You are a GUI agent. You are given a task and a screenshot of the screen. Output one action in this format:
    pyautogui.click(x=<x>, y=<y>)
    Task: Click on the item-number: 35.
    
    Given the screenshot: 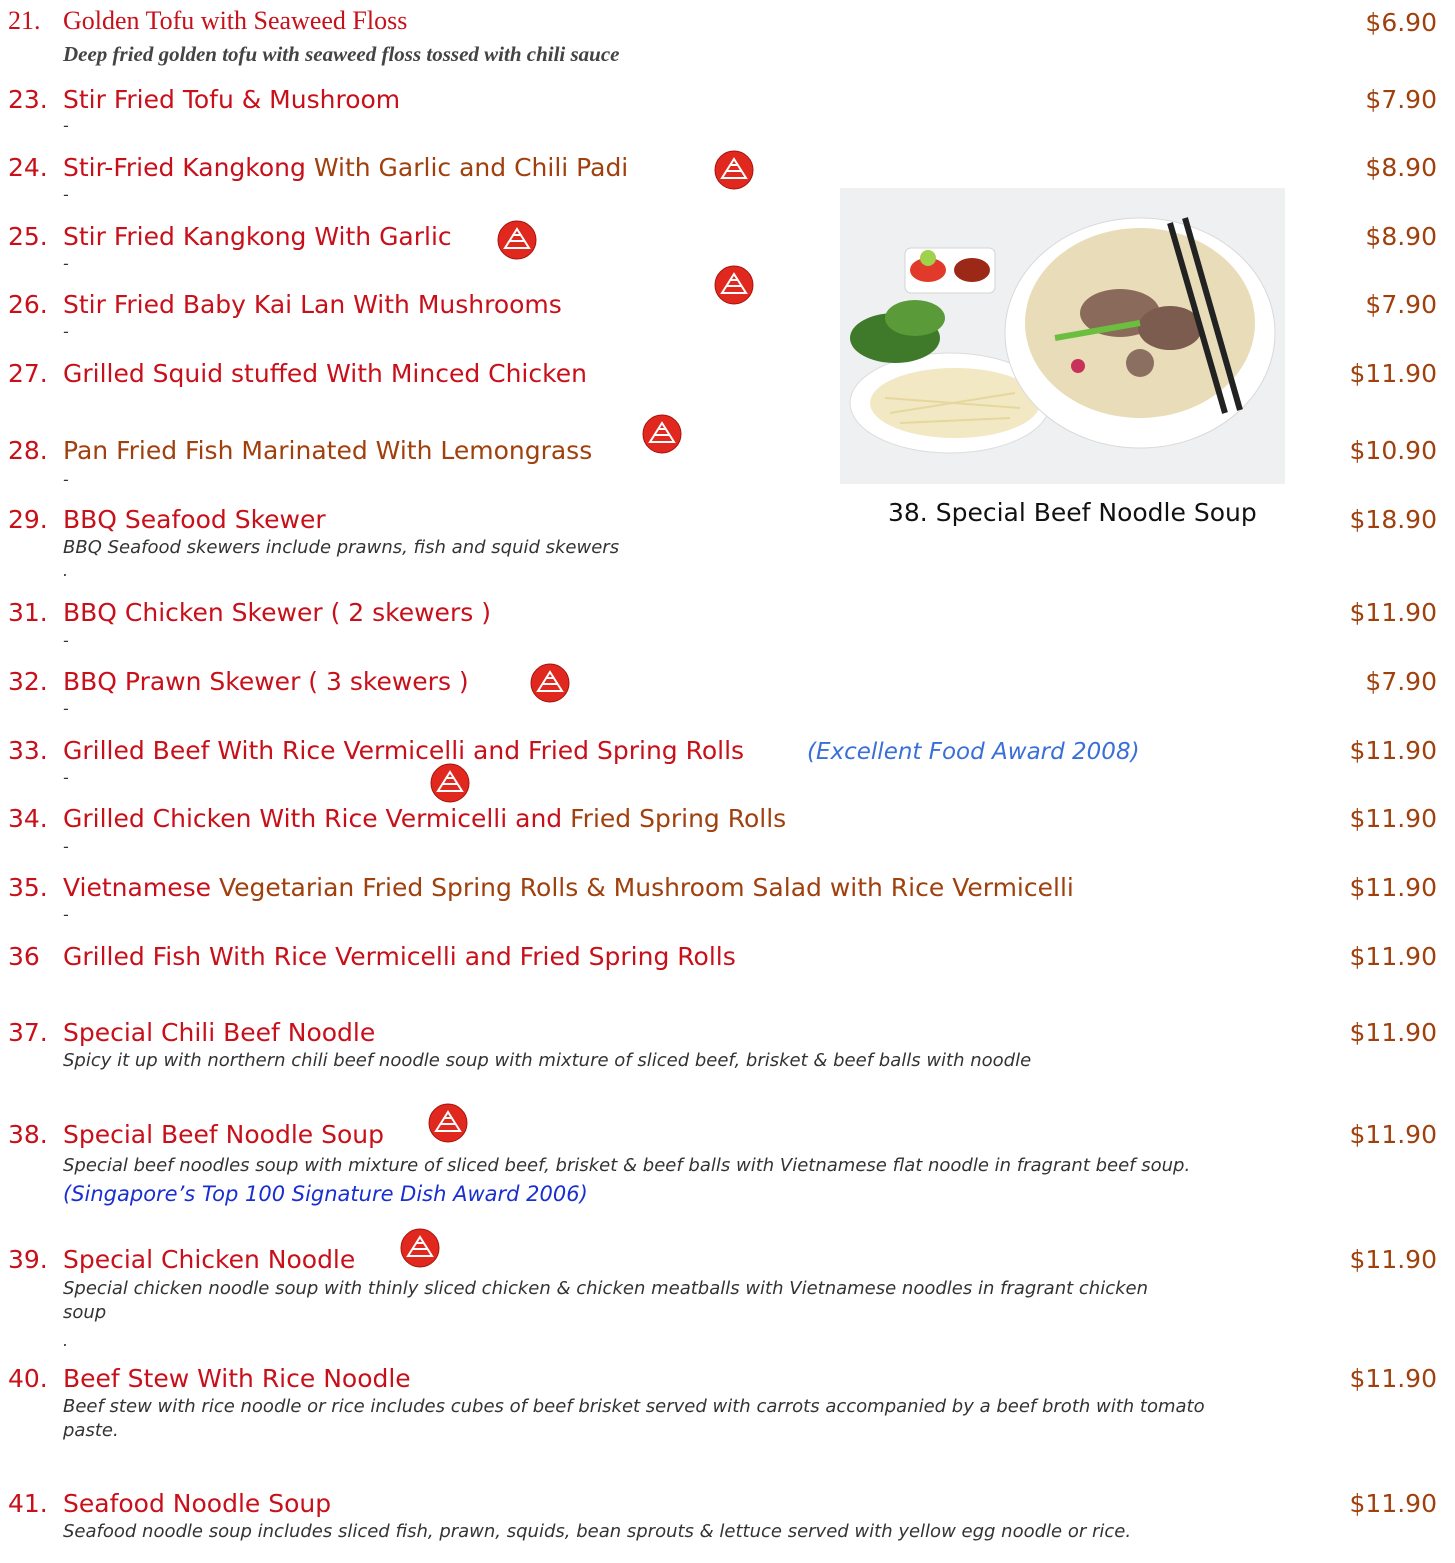 What is the action you would take?
    pyautogui.click(x=28, y=887)
    